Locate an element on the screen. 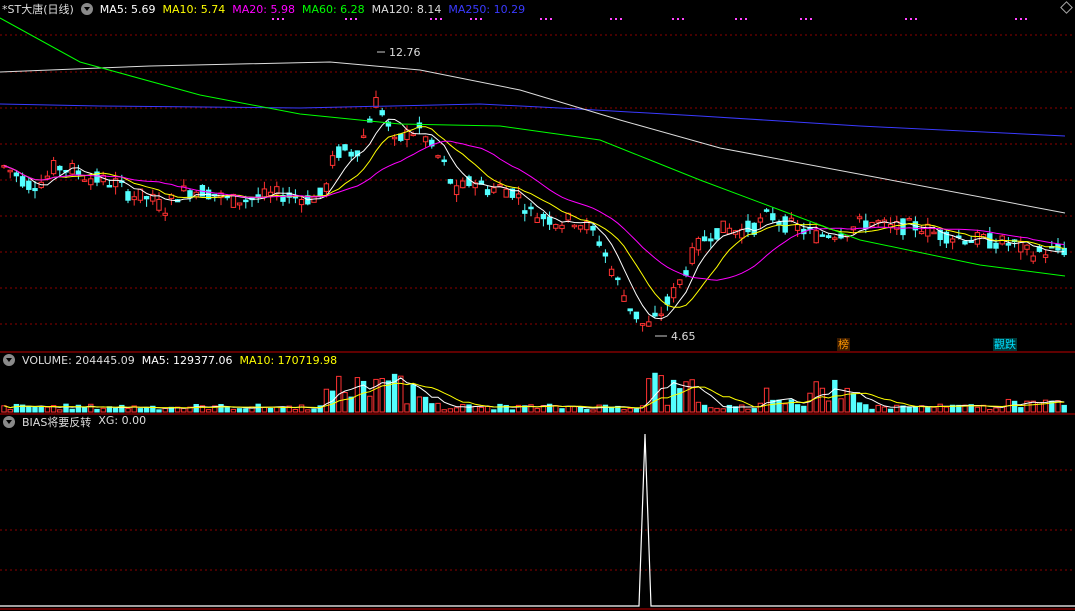 This screenshot has width=1075, height=611. tag-bang: 榜 is located at coordinates (843, 344).